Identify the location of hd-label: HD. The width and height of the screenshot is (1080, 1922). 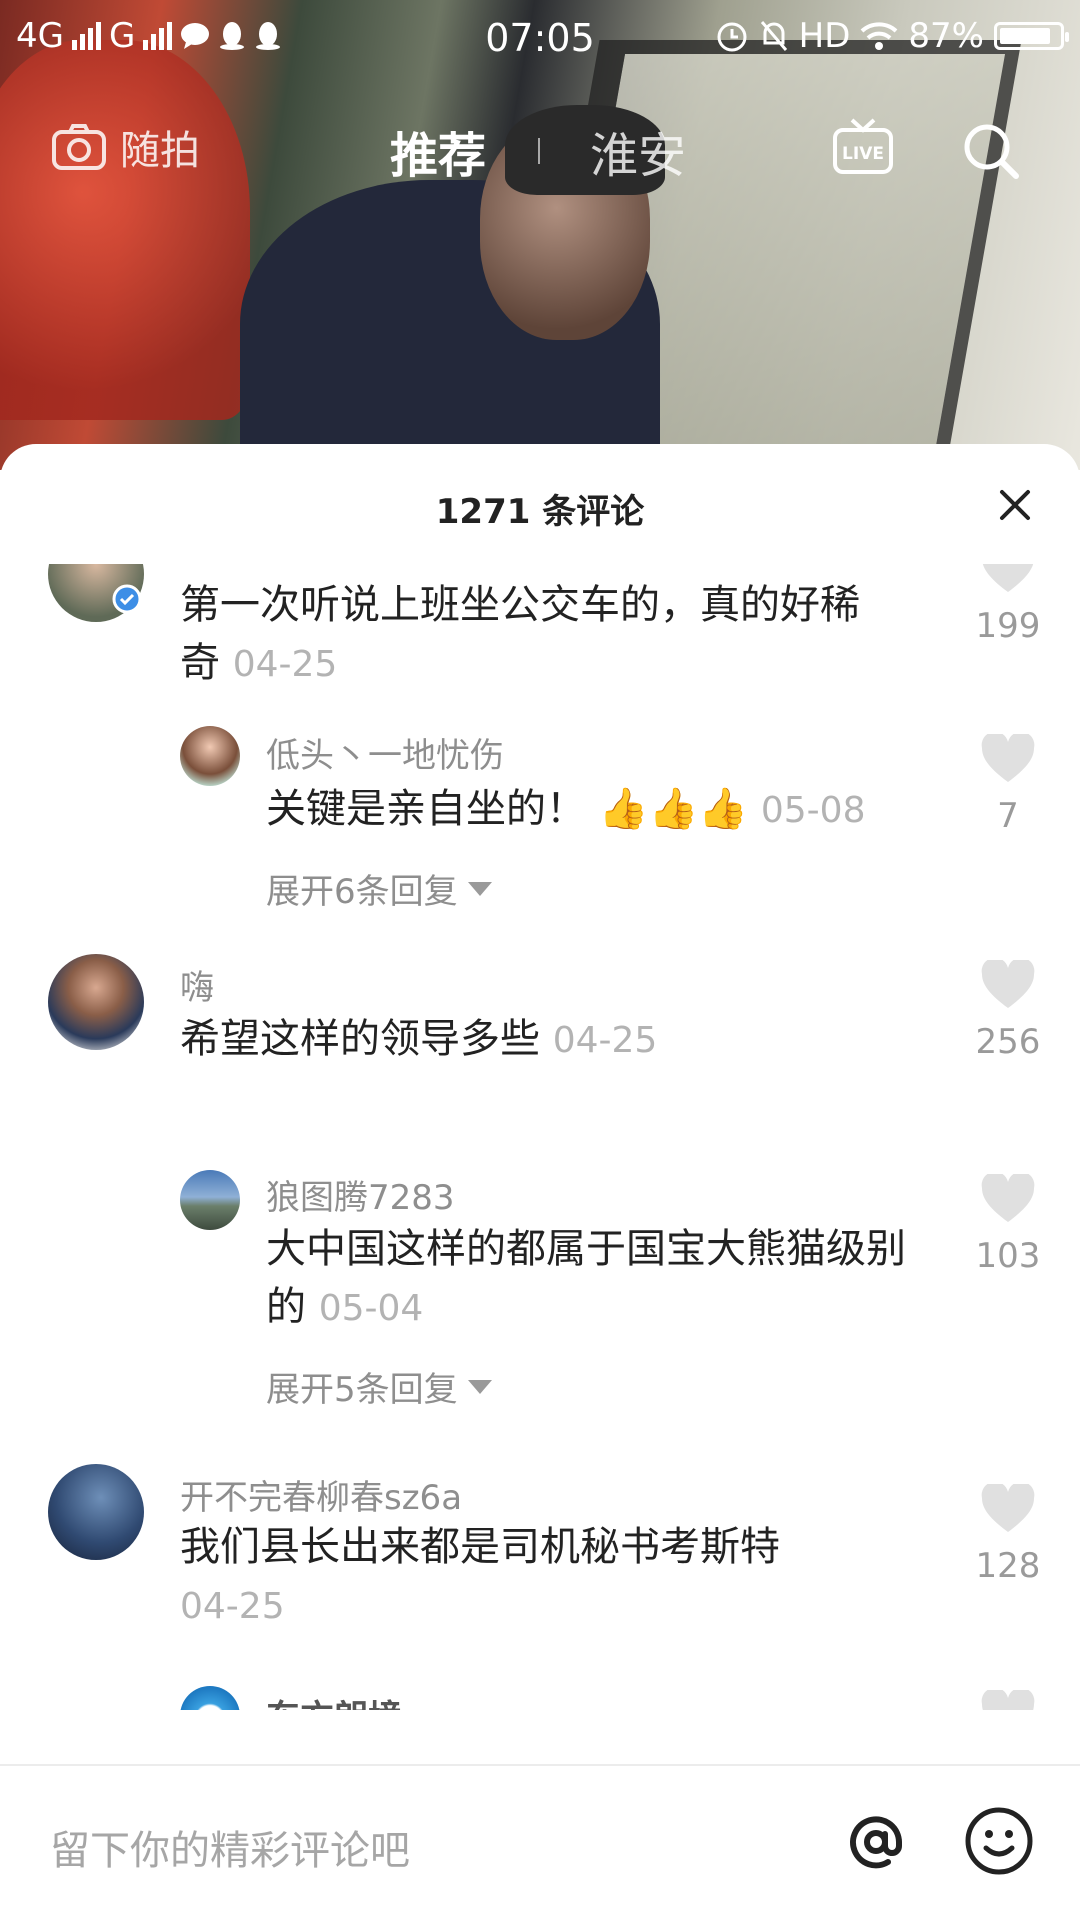
(824, 36).